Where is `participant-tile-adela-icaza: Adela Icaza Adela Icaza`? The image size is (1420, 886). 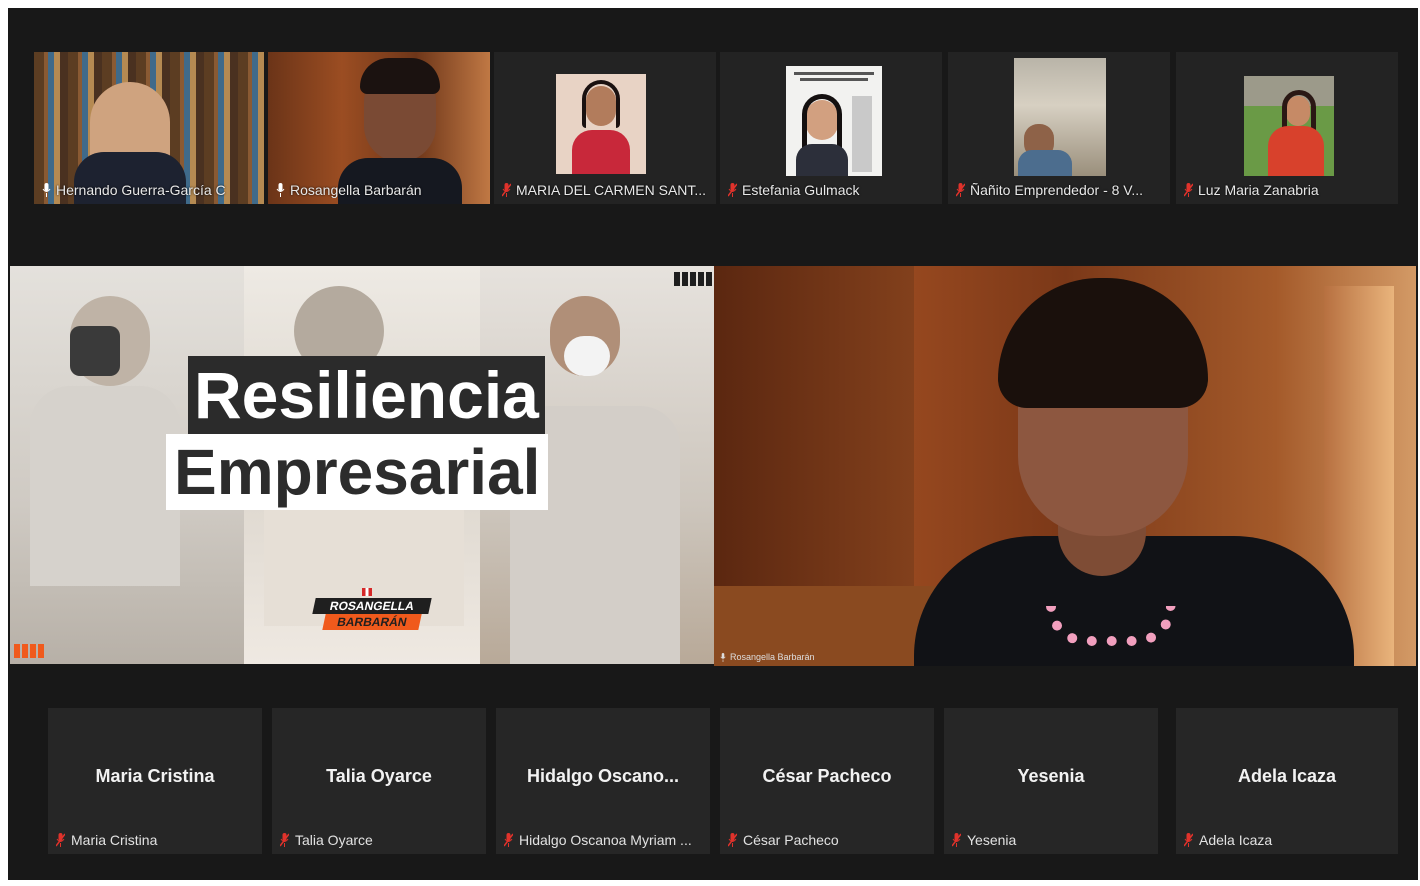 participant-tile-adela-icaza: Adela Icaza Adela Icaza is located at coordinates (1287, 781).